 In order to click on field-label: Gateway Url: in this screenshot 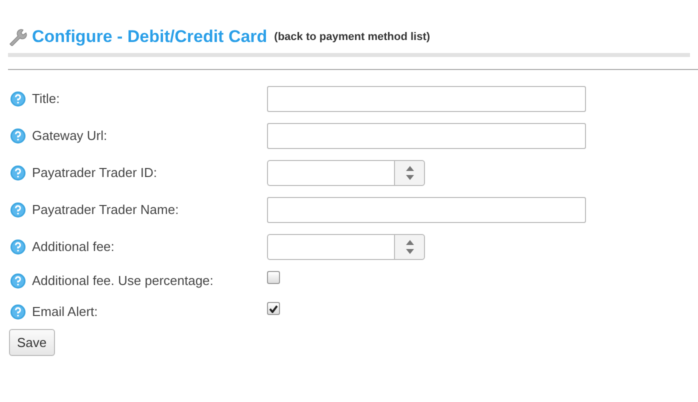, I will do `click(70, 135)`.